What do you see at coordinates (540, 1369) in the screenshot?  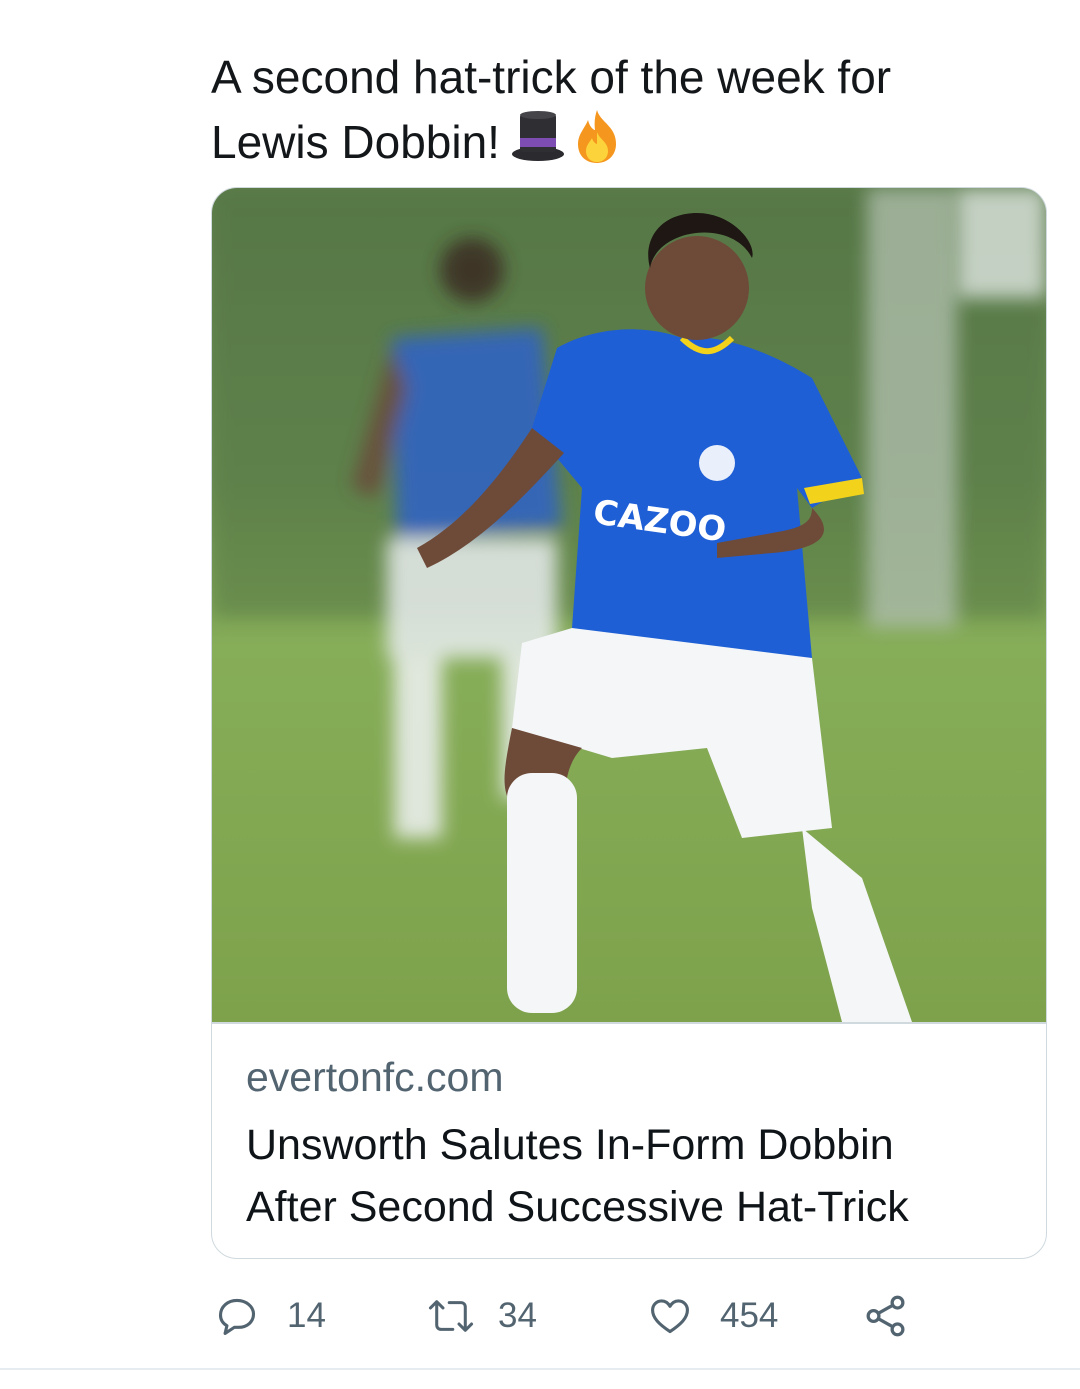 I see `bottom-divider` at bounding box center [540, 1369].